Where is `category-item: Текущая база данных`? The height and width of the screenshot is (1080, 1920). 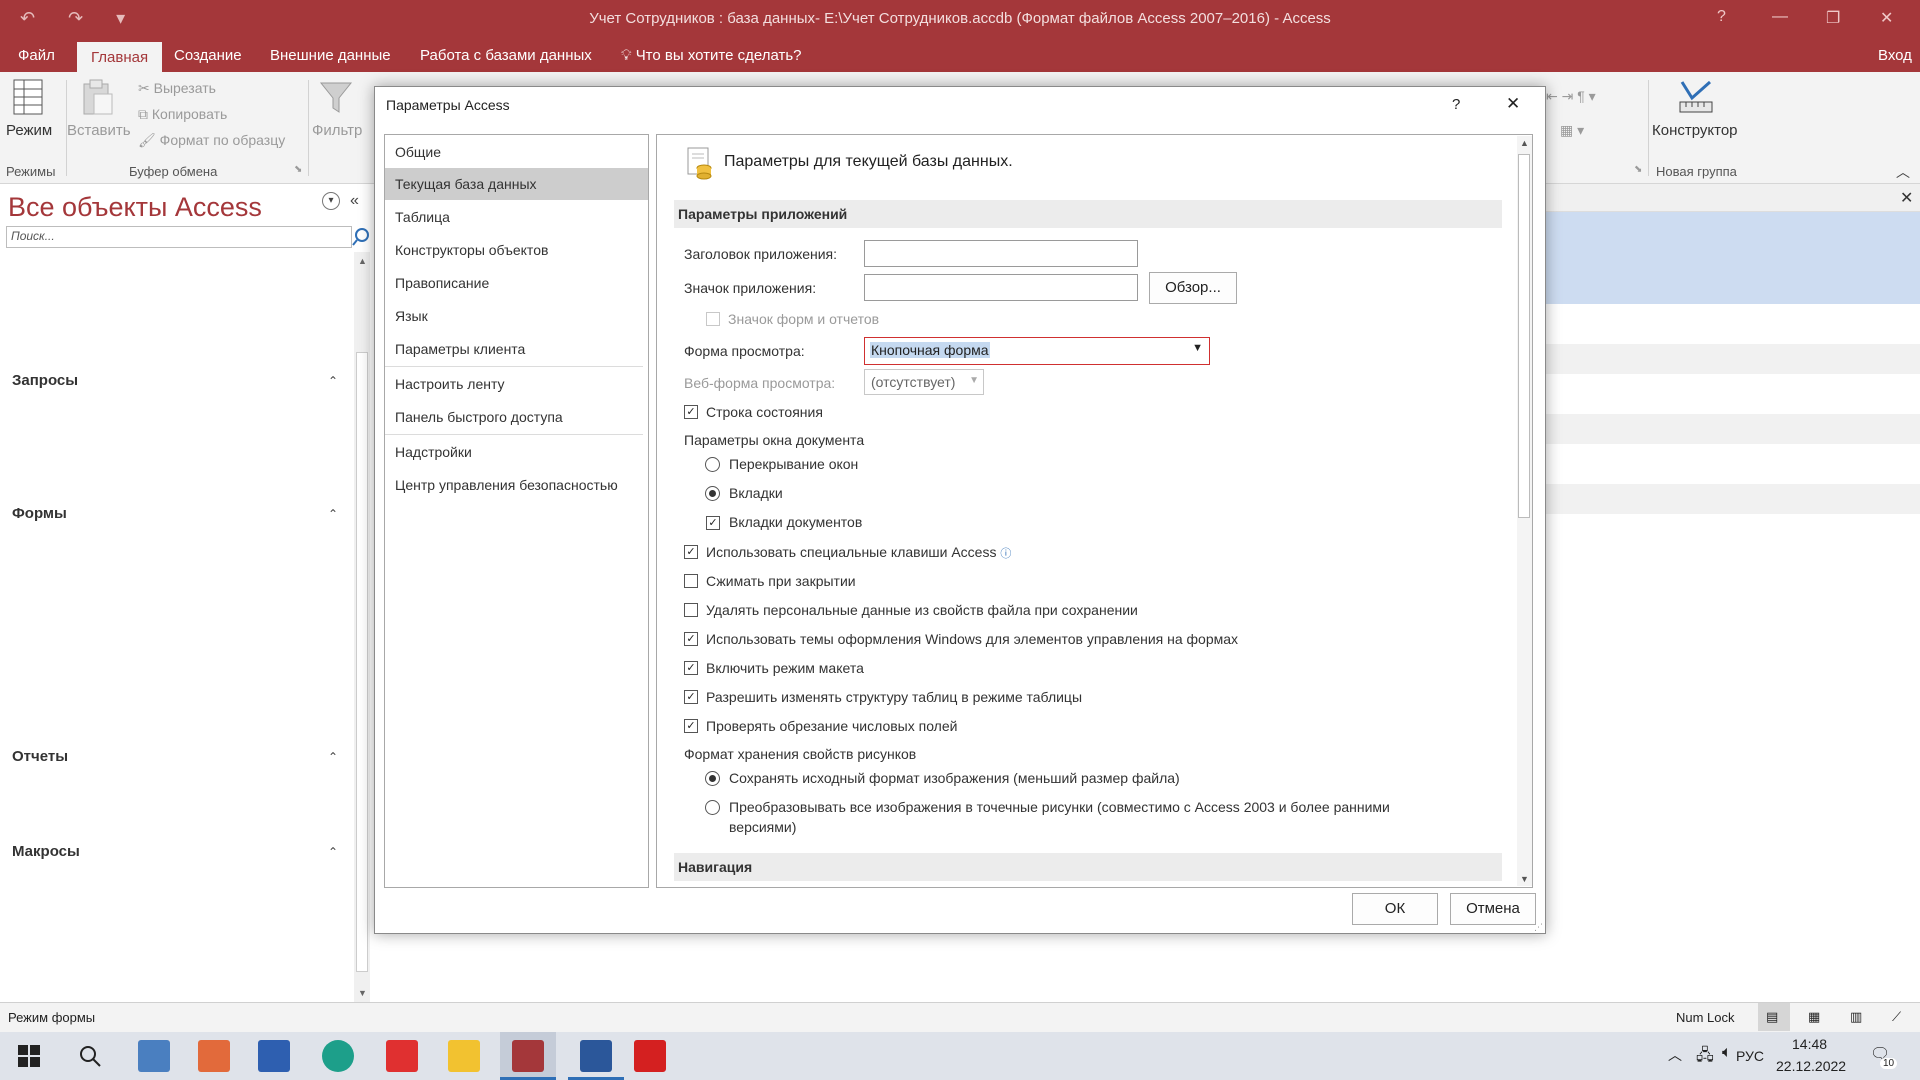
category-item: Текущая база данных is located at coordinates (516, 184).